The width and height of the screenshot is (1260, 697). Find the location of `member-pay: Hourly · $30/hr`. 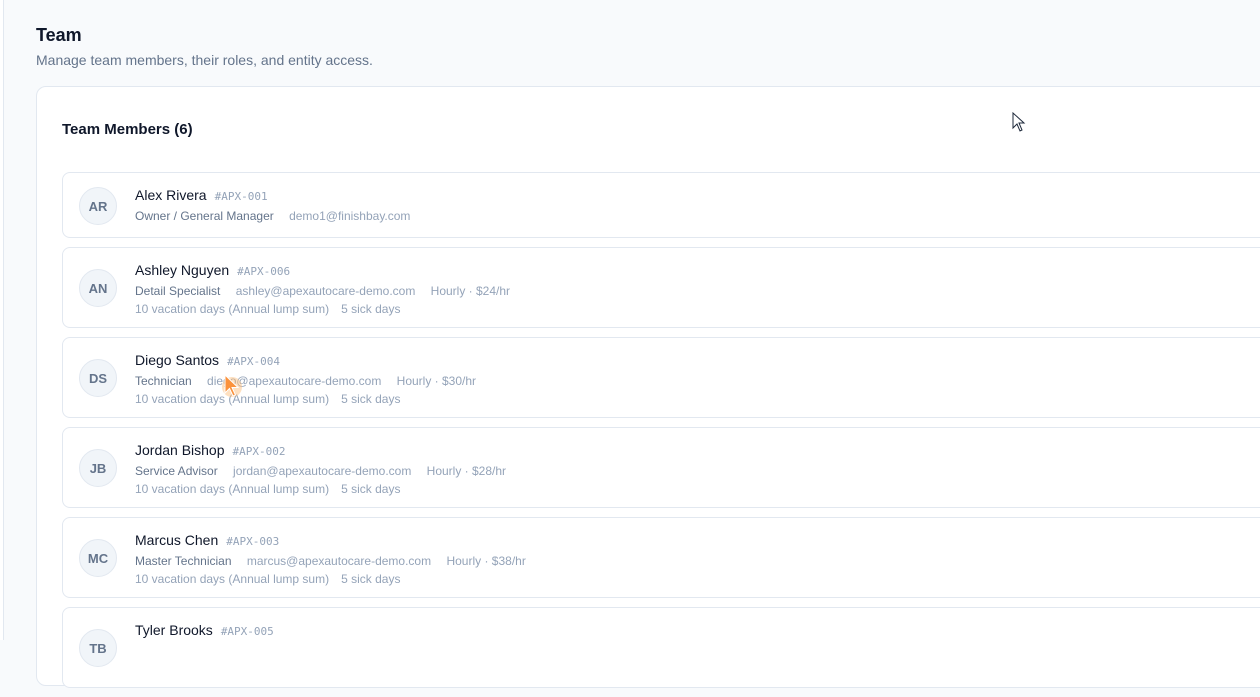

member-pay: Hourly · $30/hr is located at coordinates (436, 381).